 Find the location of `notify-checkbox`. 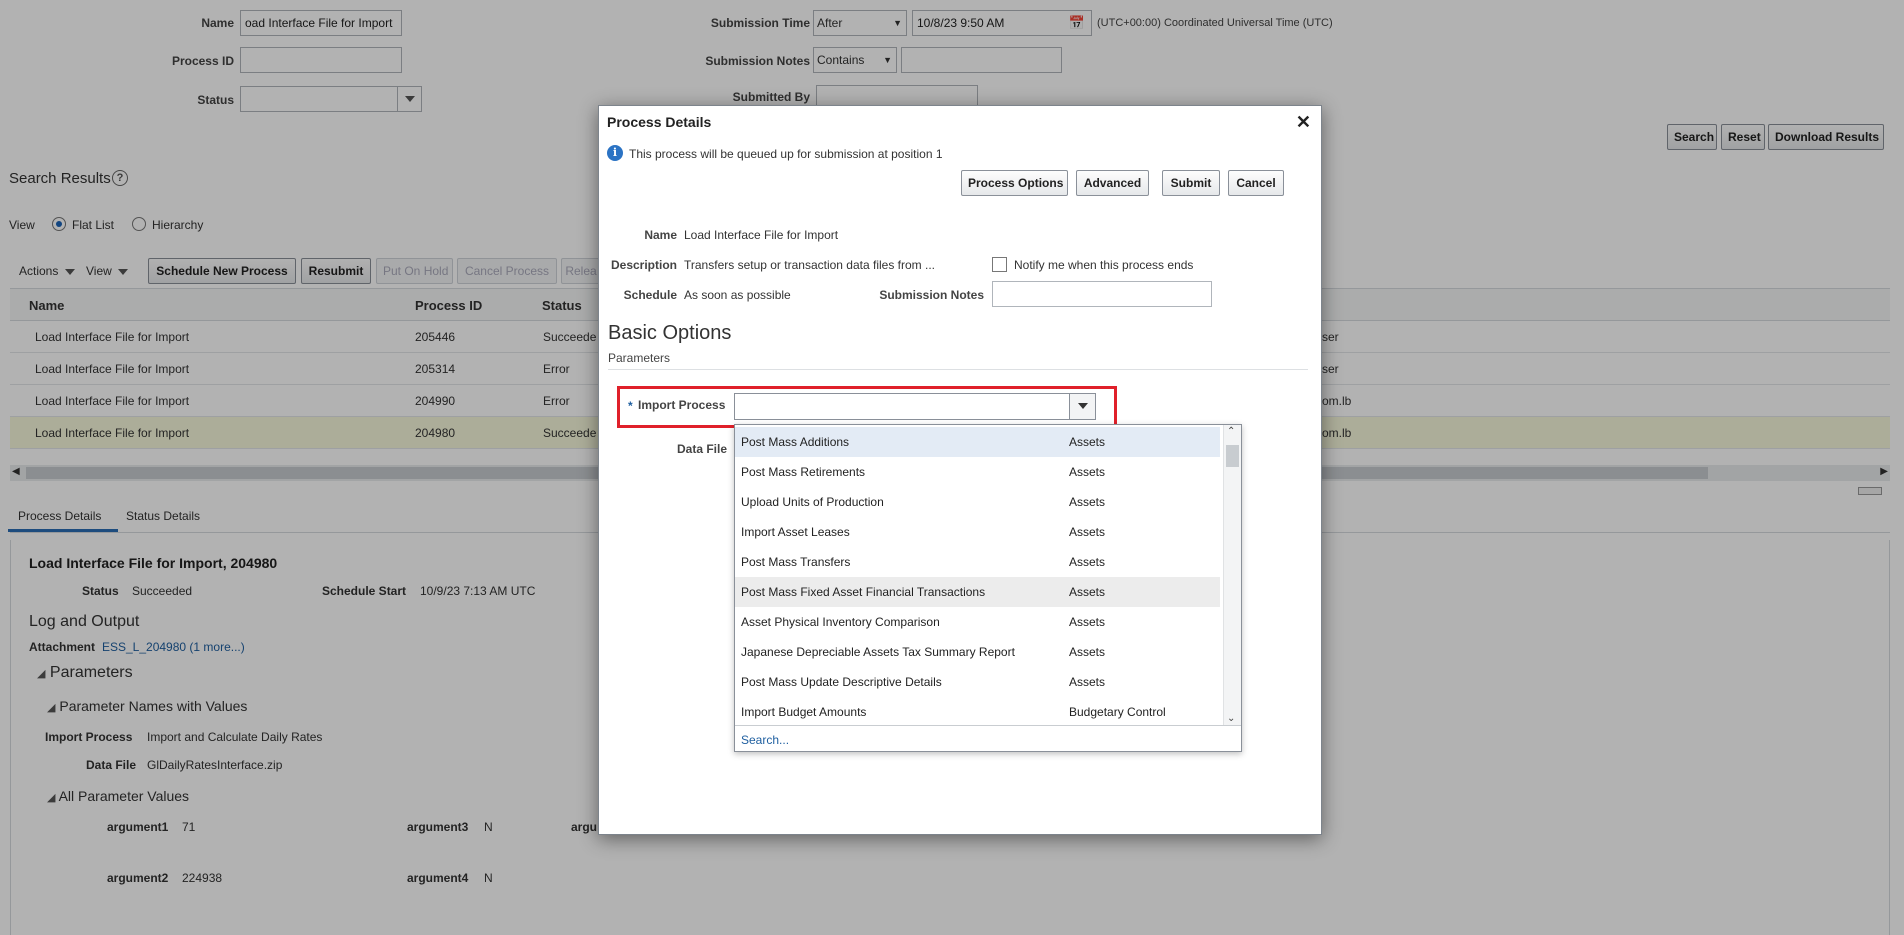

notify-checkbox is located at coordinates (999, 264).